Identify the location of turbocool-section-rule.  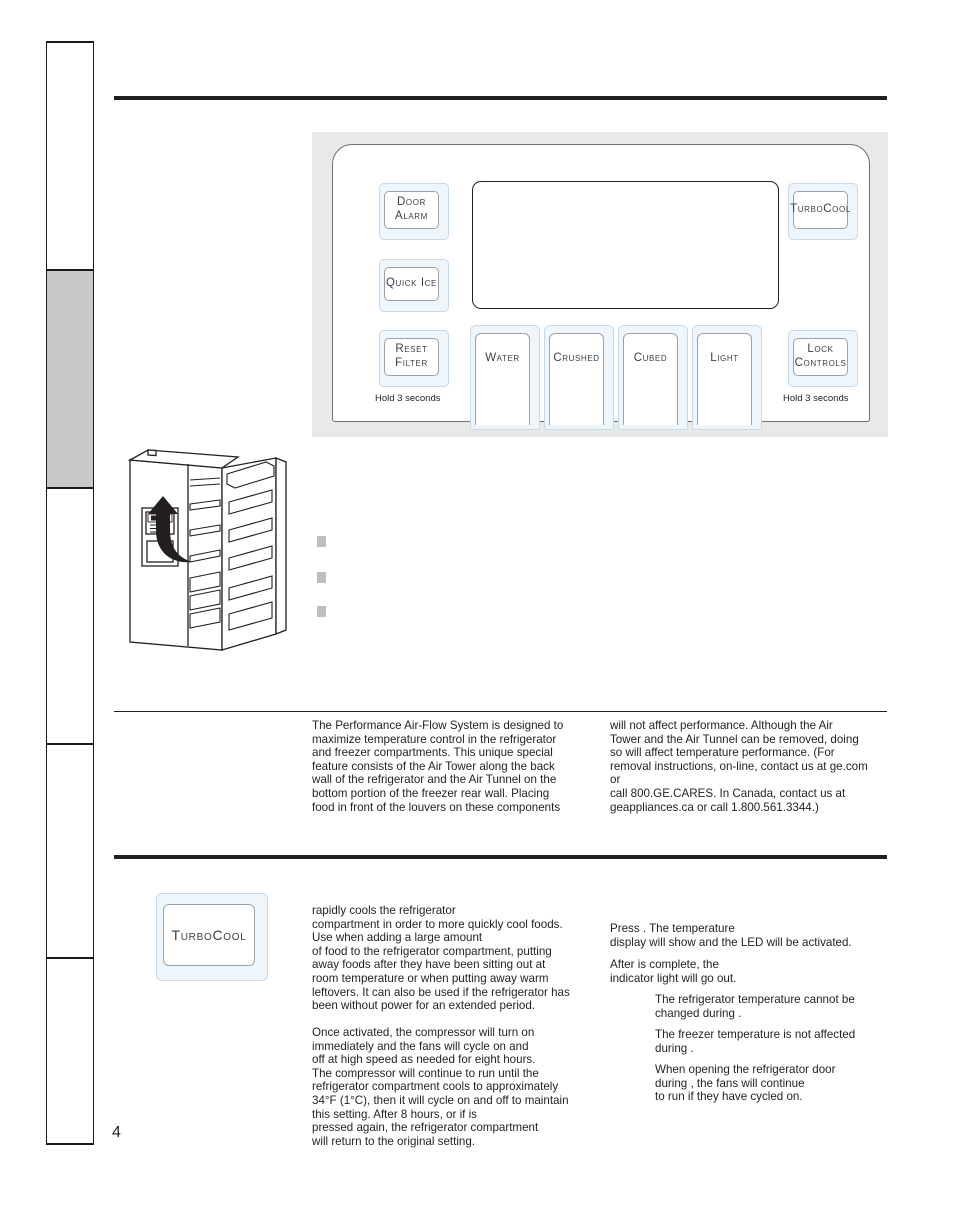
(500, 857).